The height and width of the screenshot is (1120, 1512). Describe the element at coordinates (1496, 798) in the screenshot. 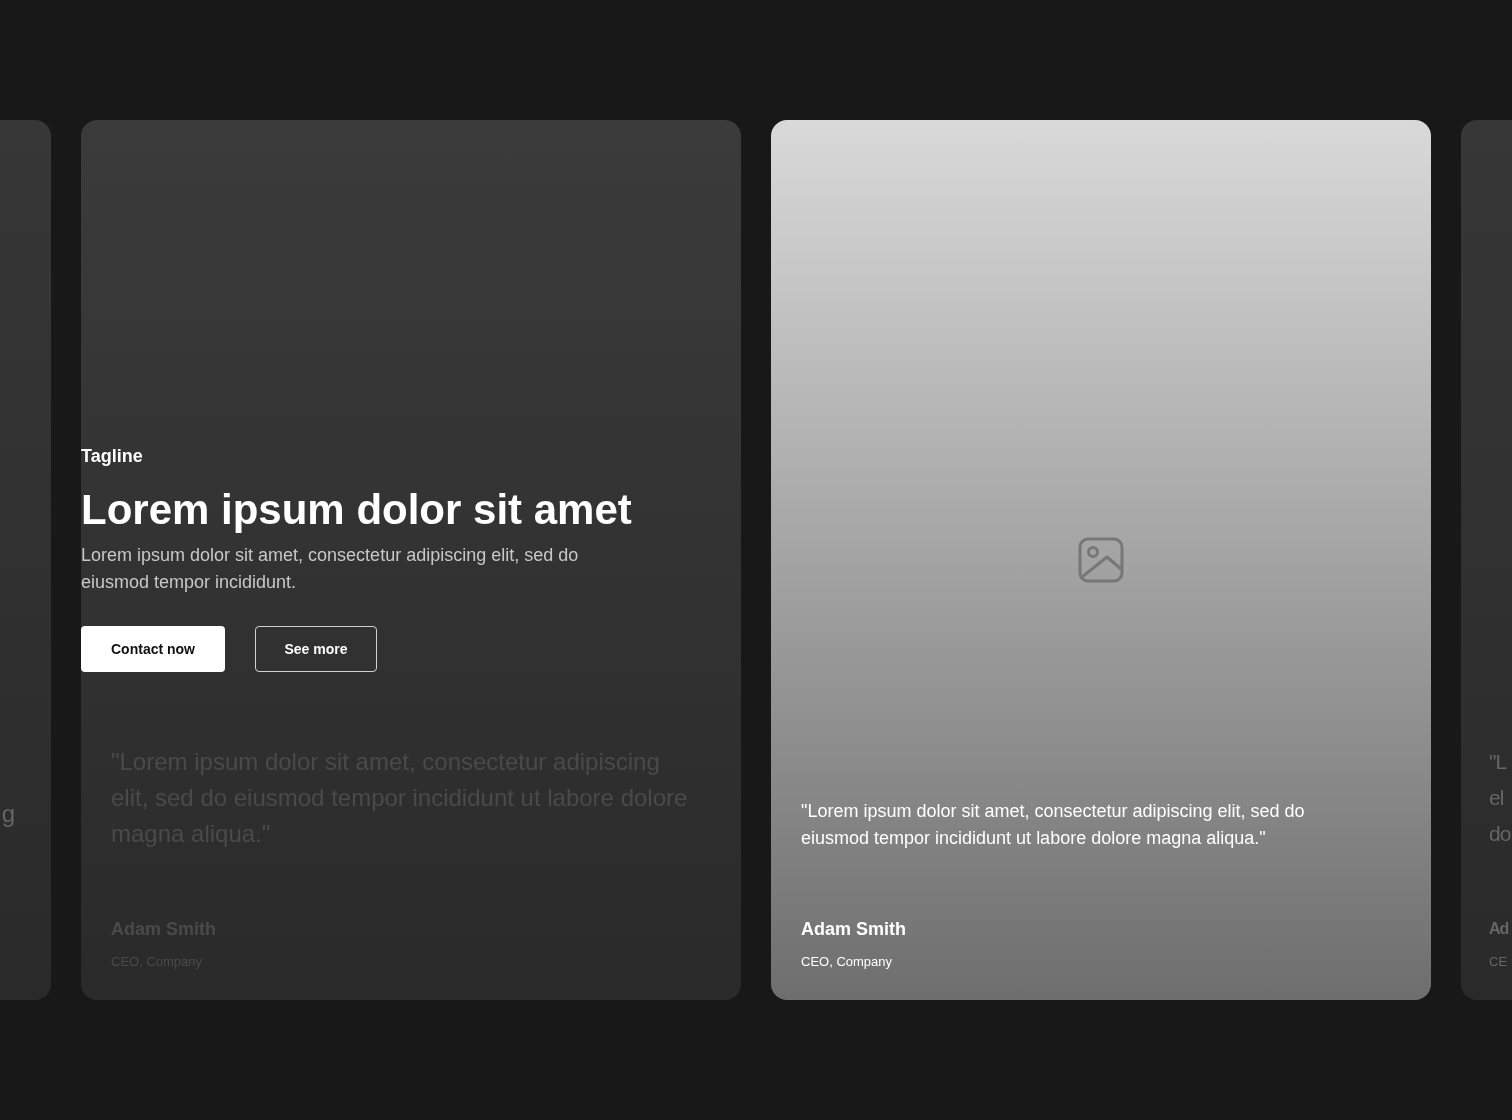

I see `quote-text: el` at that location.